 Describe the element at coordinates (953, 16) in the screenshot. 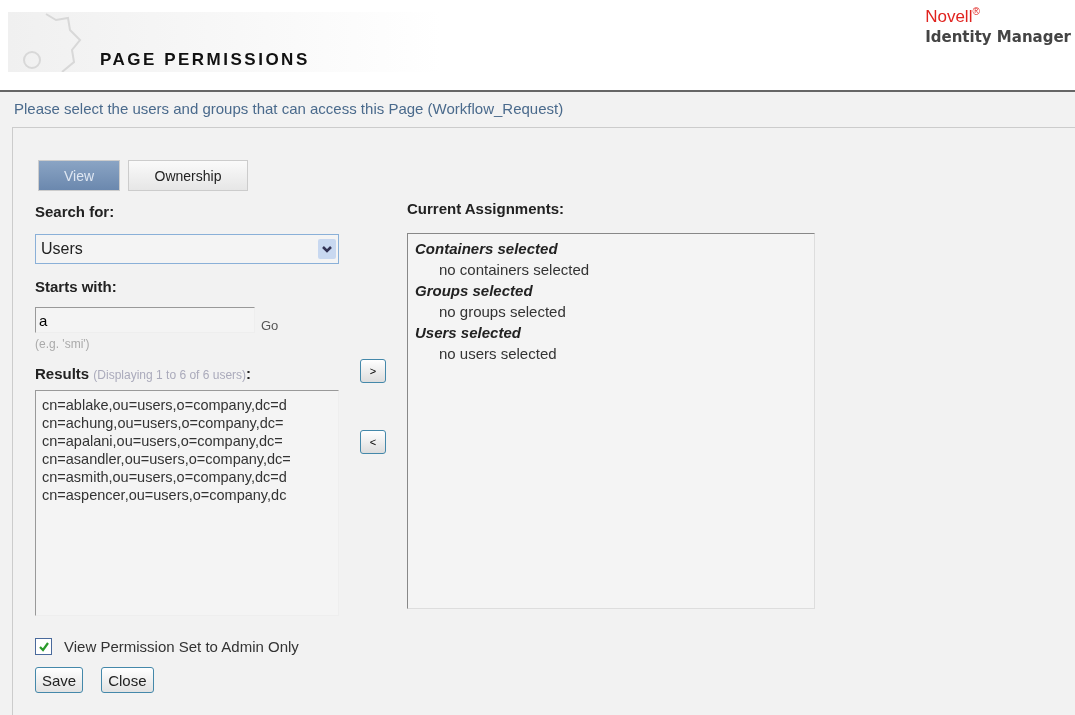

I see `brand-name: Novell$^{®}$` at that location.